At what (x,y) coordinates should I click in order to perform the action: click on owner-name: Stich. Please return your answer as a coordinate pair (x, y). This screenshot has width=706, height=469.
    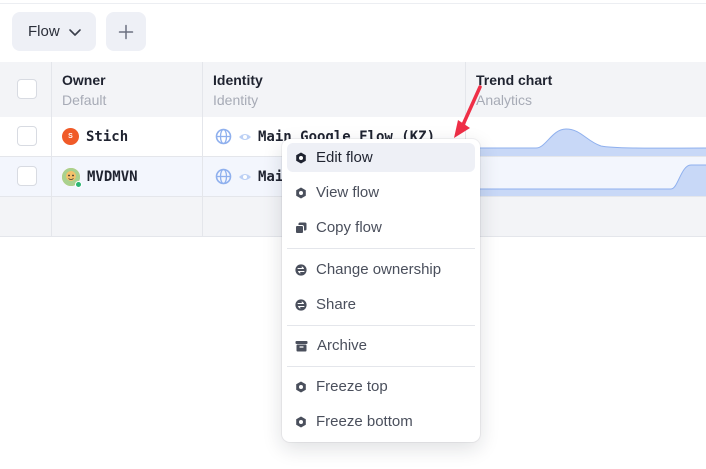
    Looking at the image, I should click on (107, 136).